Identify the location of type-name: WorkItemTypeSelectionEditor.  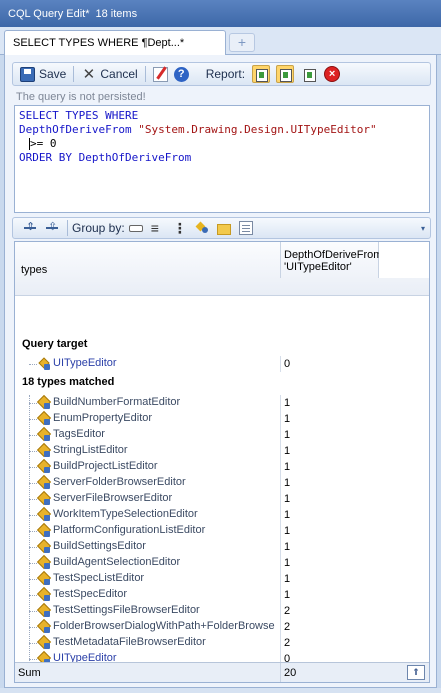
(125, 514).